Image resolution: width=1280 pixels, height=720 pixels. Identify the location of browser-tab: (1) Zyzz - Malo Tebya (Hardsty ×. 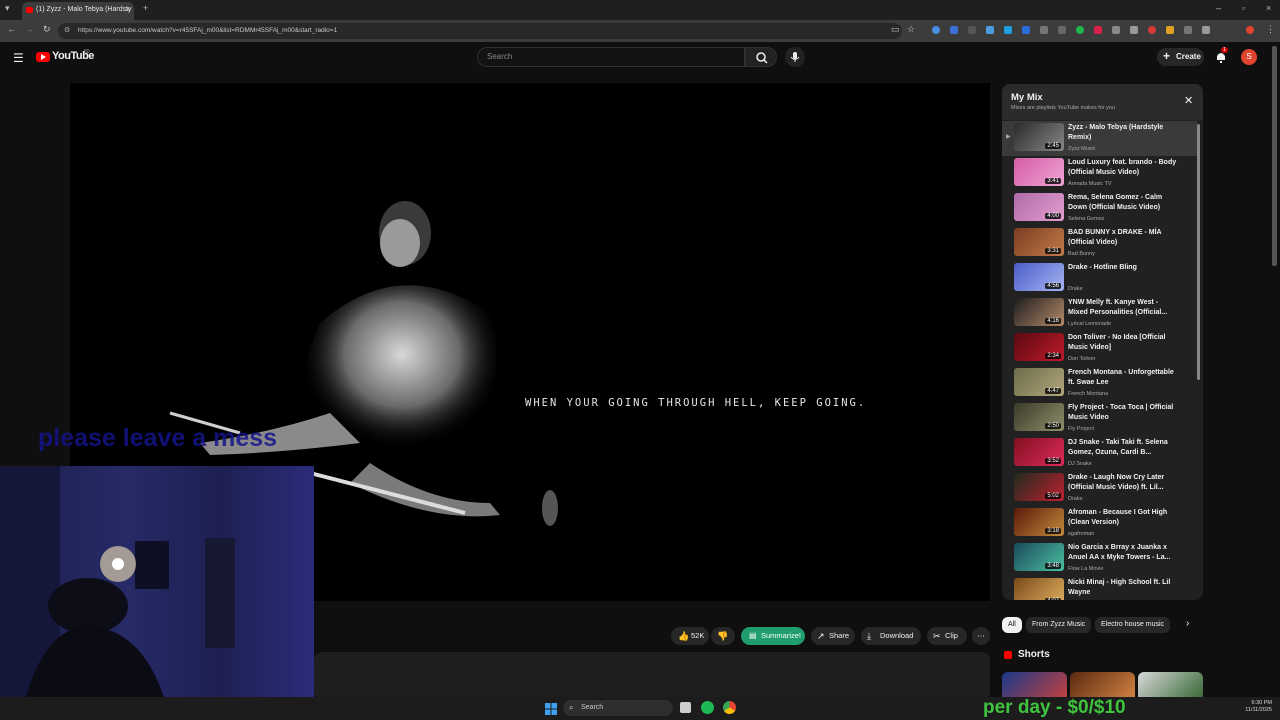
(78, 11).